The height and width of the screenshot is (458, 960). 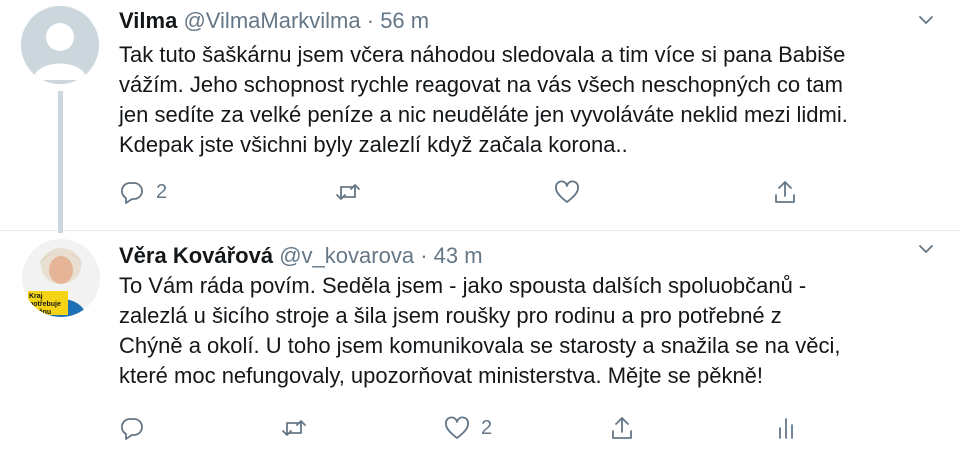 I want to click on tweet-header: Vilma @VilmaMarkvilma · 56 m, so click(x=274, y=21).